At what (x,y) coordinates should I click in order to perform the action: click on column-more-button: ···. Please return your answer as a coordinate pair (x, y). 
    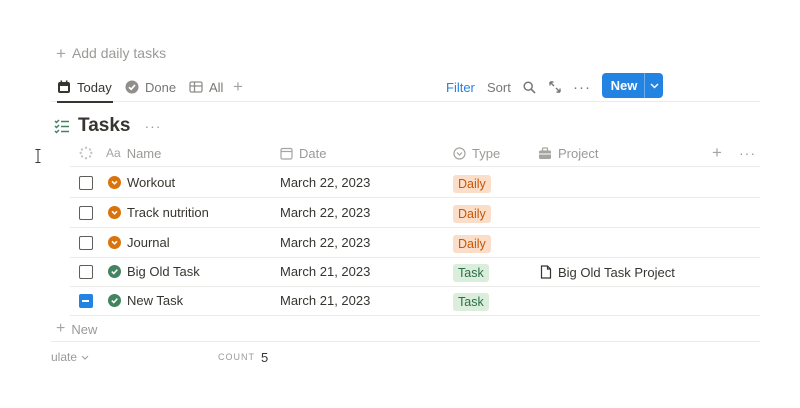
    Looking at the image, I should click on (747, 153).